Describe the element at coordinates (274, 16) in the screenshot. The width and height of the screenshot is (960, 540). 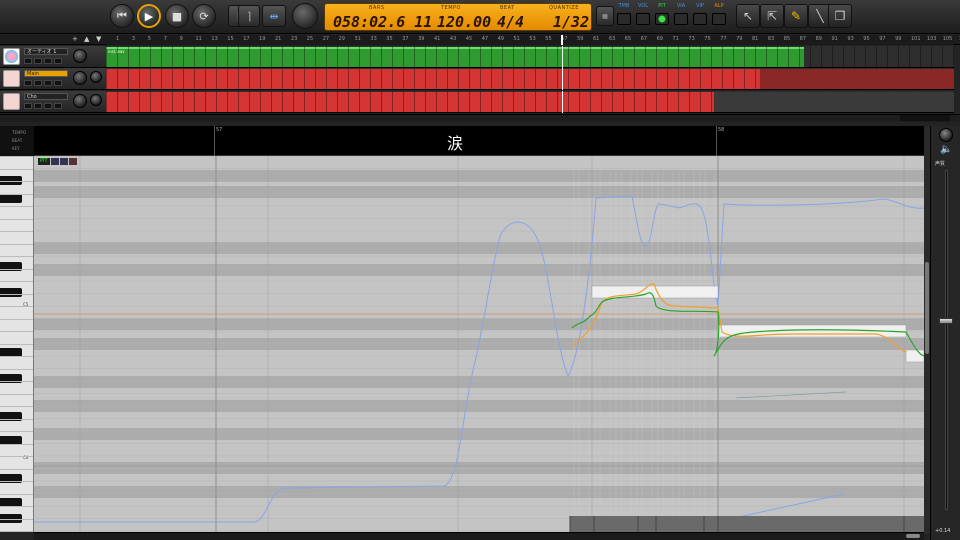
I see `auto-scroll-button: ⇹` at that location.